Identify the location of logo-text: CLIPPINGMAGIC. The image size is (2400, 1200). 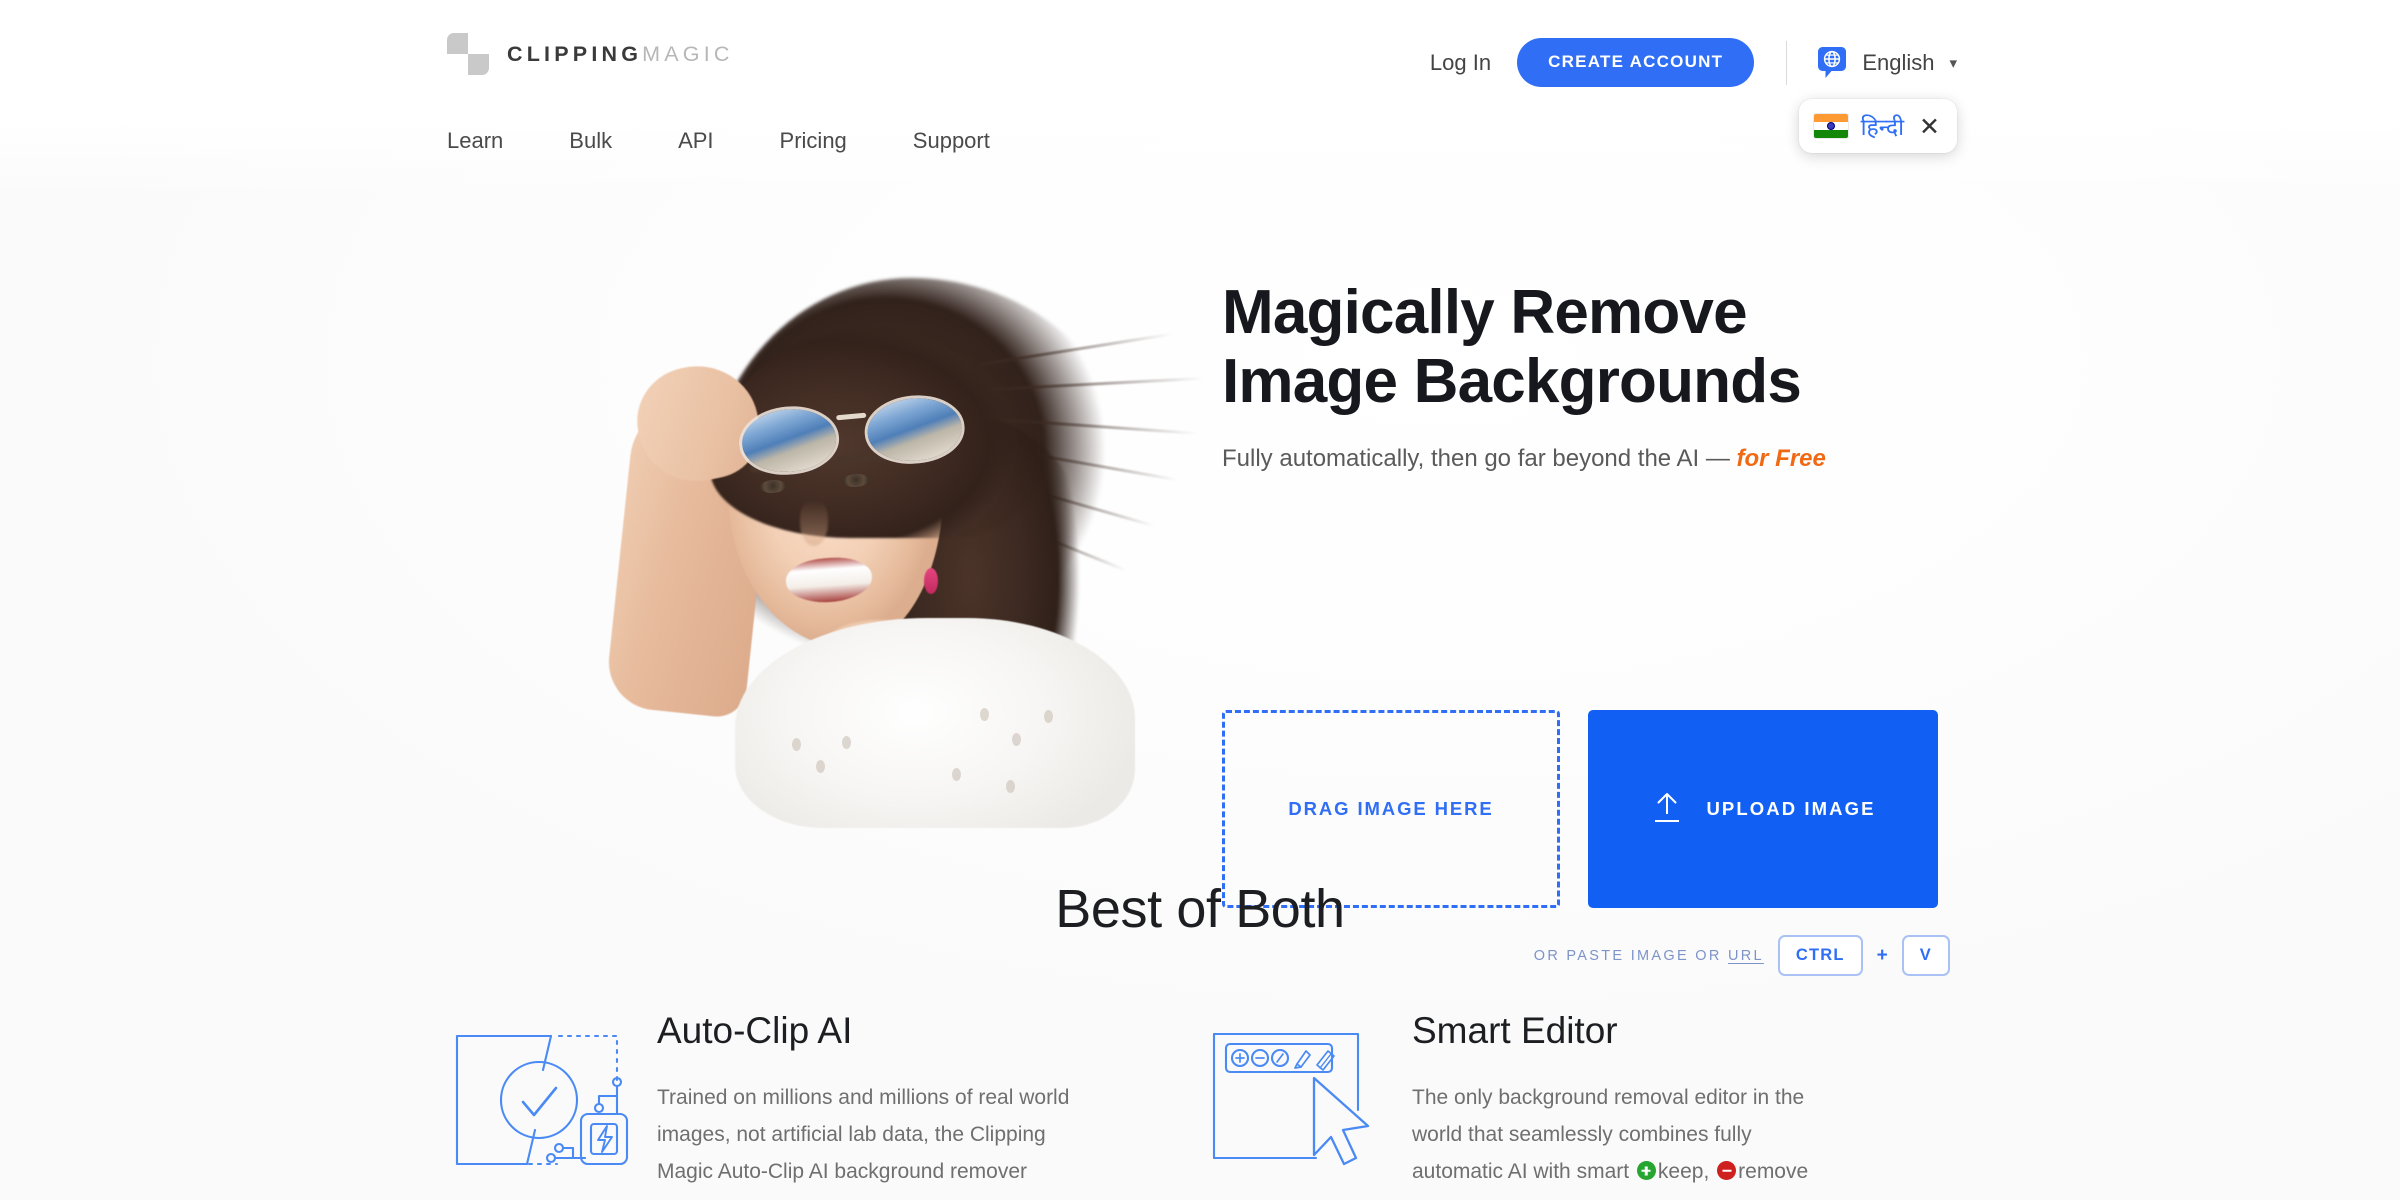
(620, 54).